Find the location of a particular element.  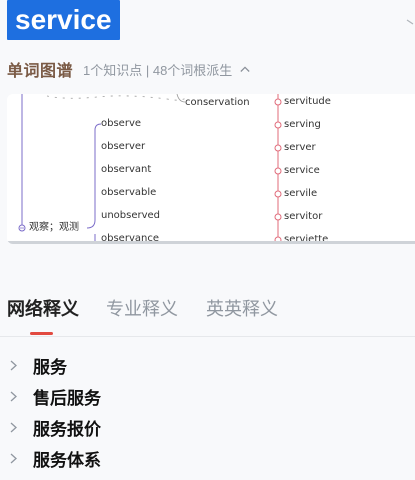

definition-label: 服务 is located at coordinates (50, 368).